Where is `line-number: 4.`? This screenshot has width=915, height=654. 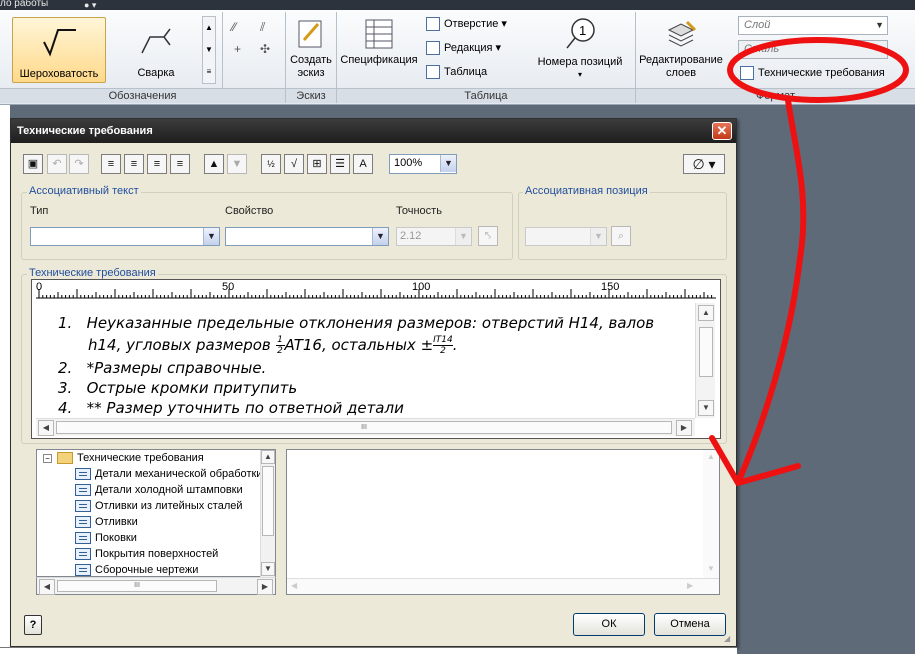
line-number: 4. is located at coordinates (65, 408).